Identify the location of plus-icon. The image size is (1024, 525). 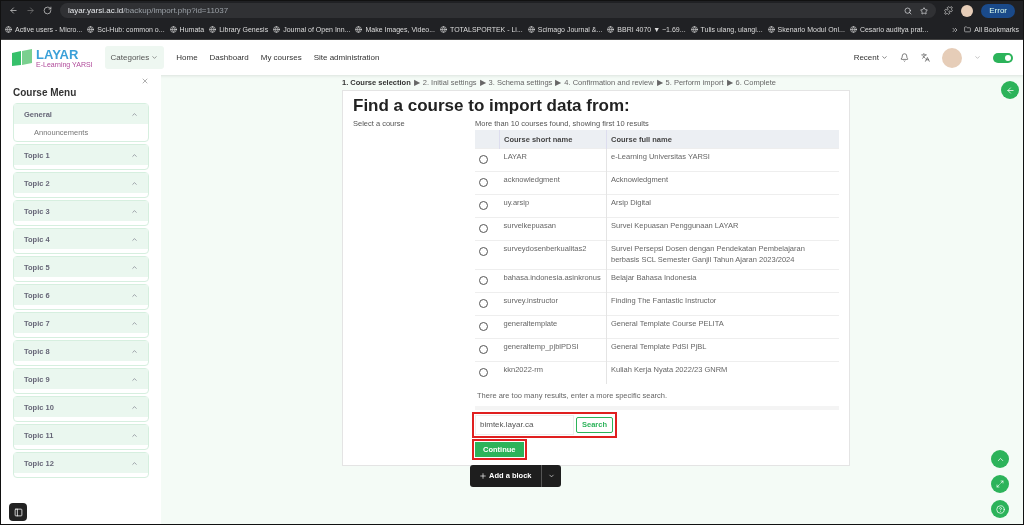
(483, 475).